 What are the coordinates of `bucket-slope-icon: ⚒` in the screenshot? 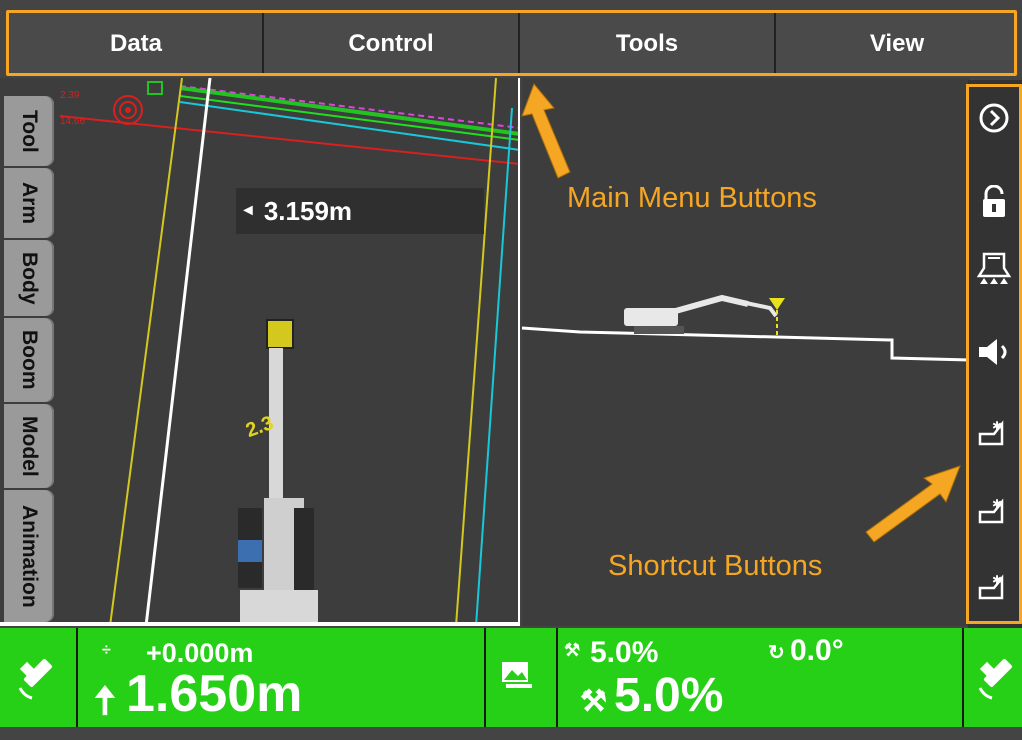 It's located at (593, 701).